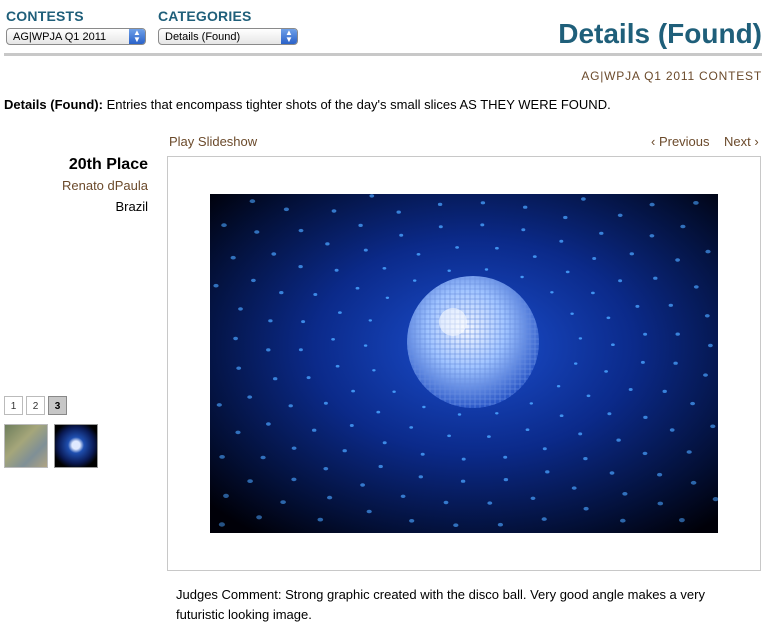 Image resolution: width=766 pixels, height=632 pixels. I want to click on page-button: 1, so click(13, 405).